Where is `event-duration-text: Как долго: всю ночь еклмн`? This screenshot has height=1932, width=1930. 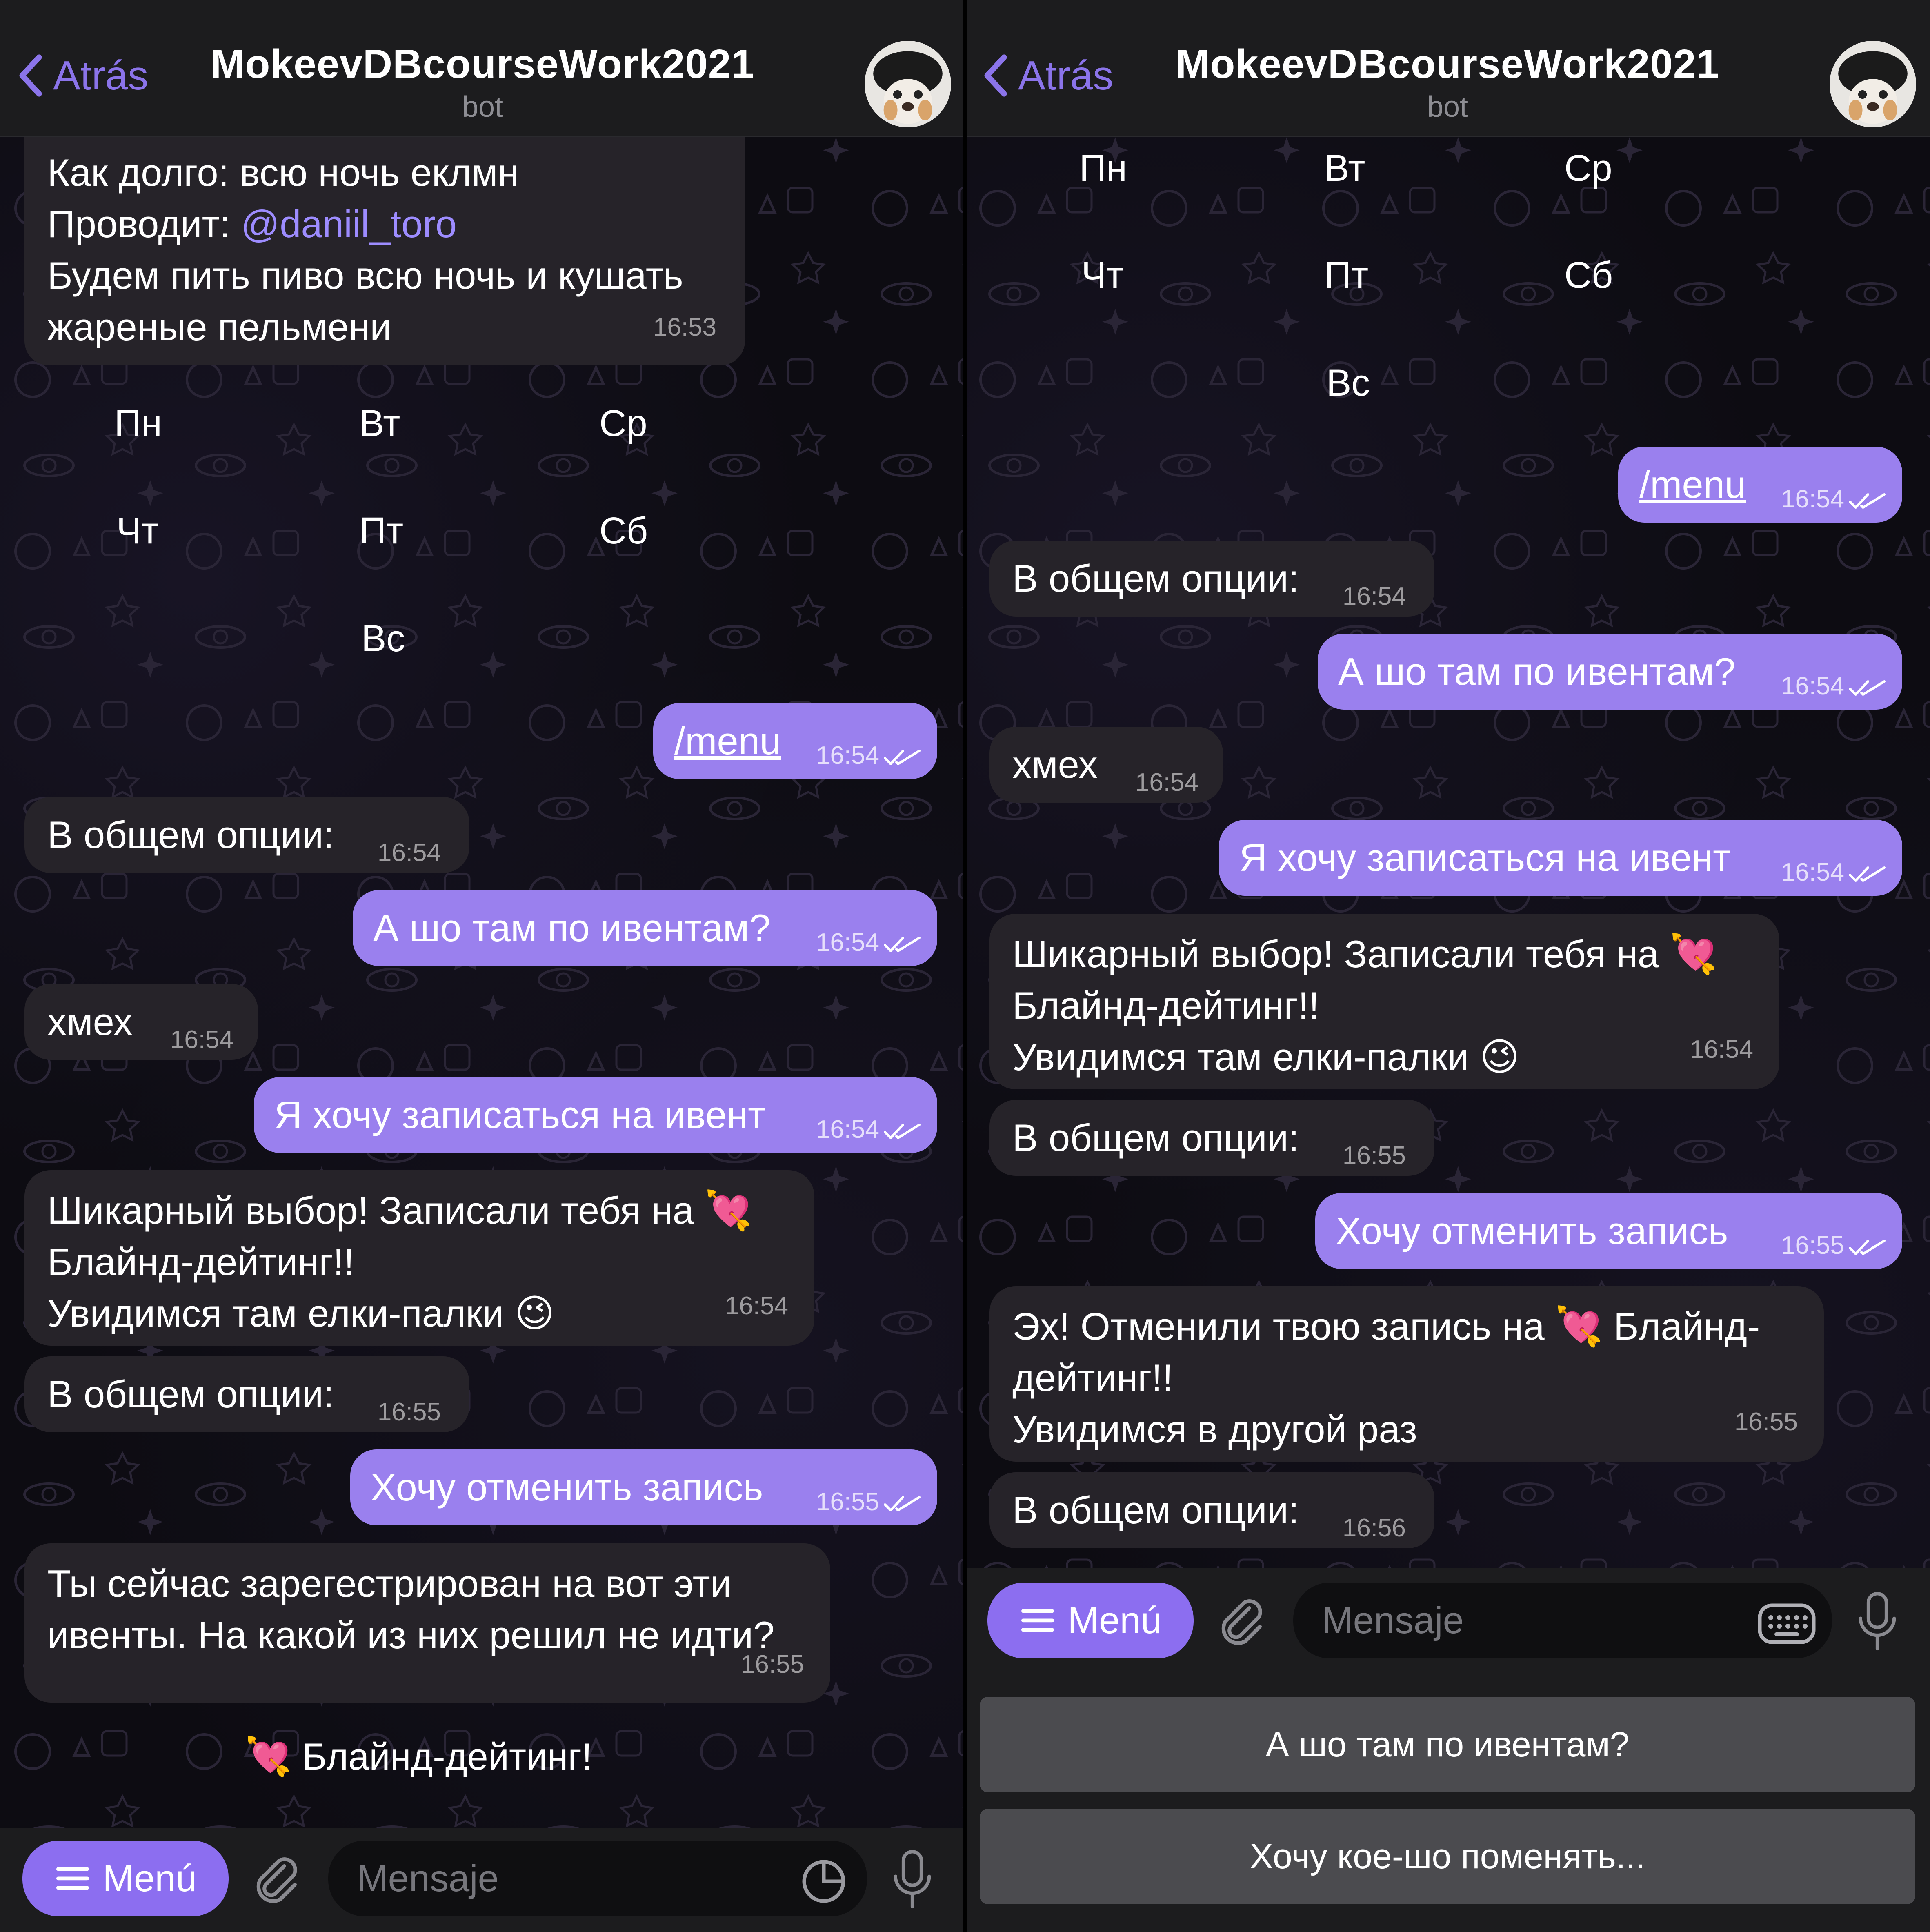
event-duration-text: Как долго: всю ночь еклмн is located at coordinates (283, 172).